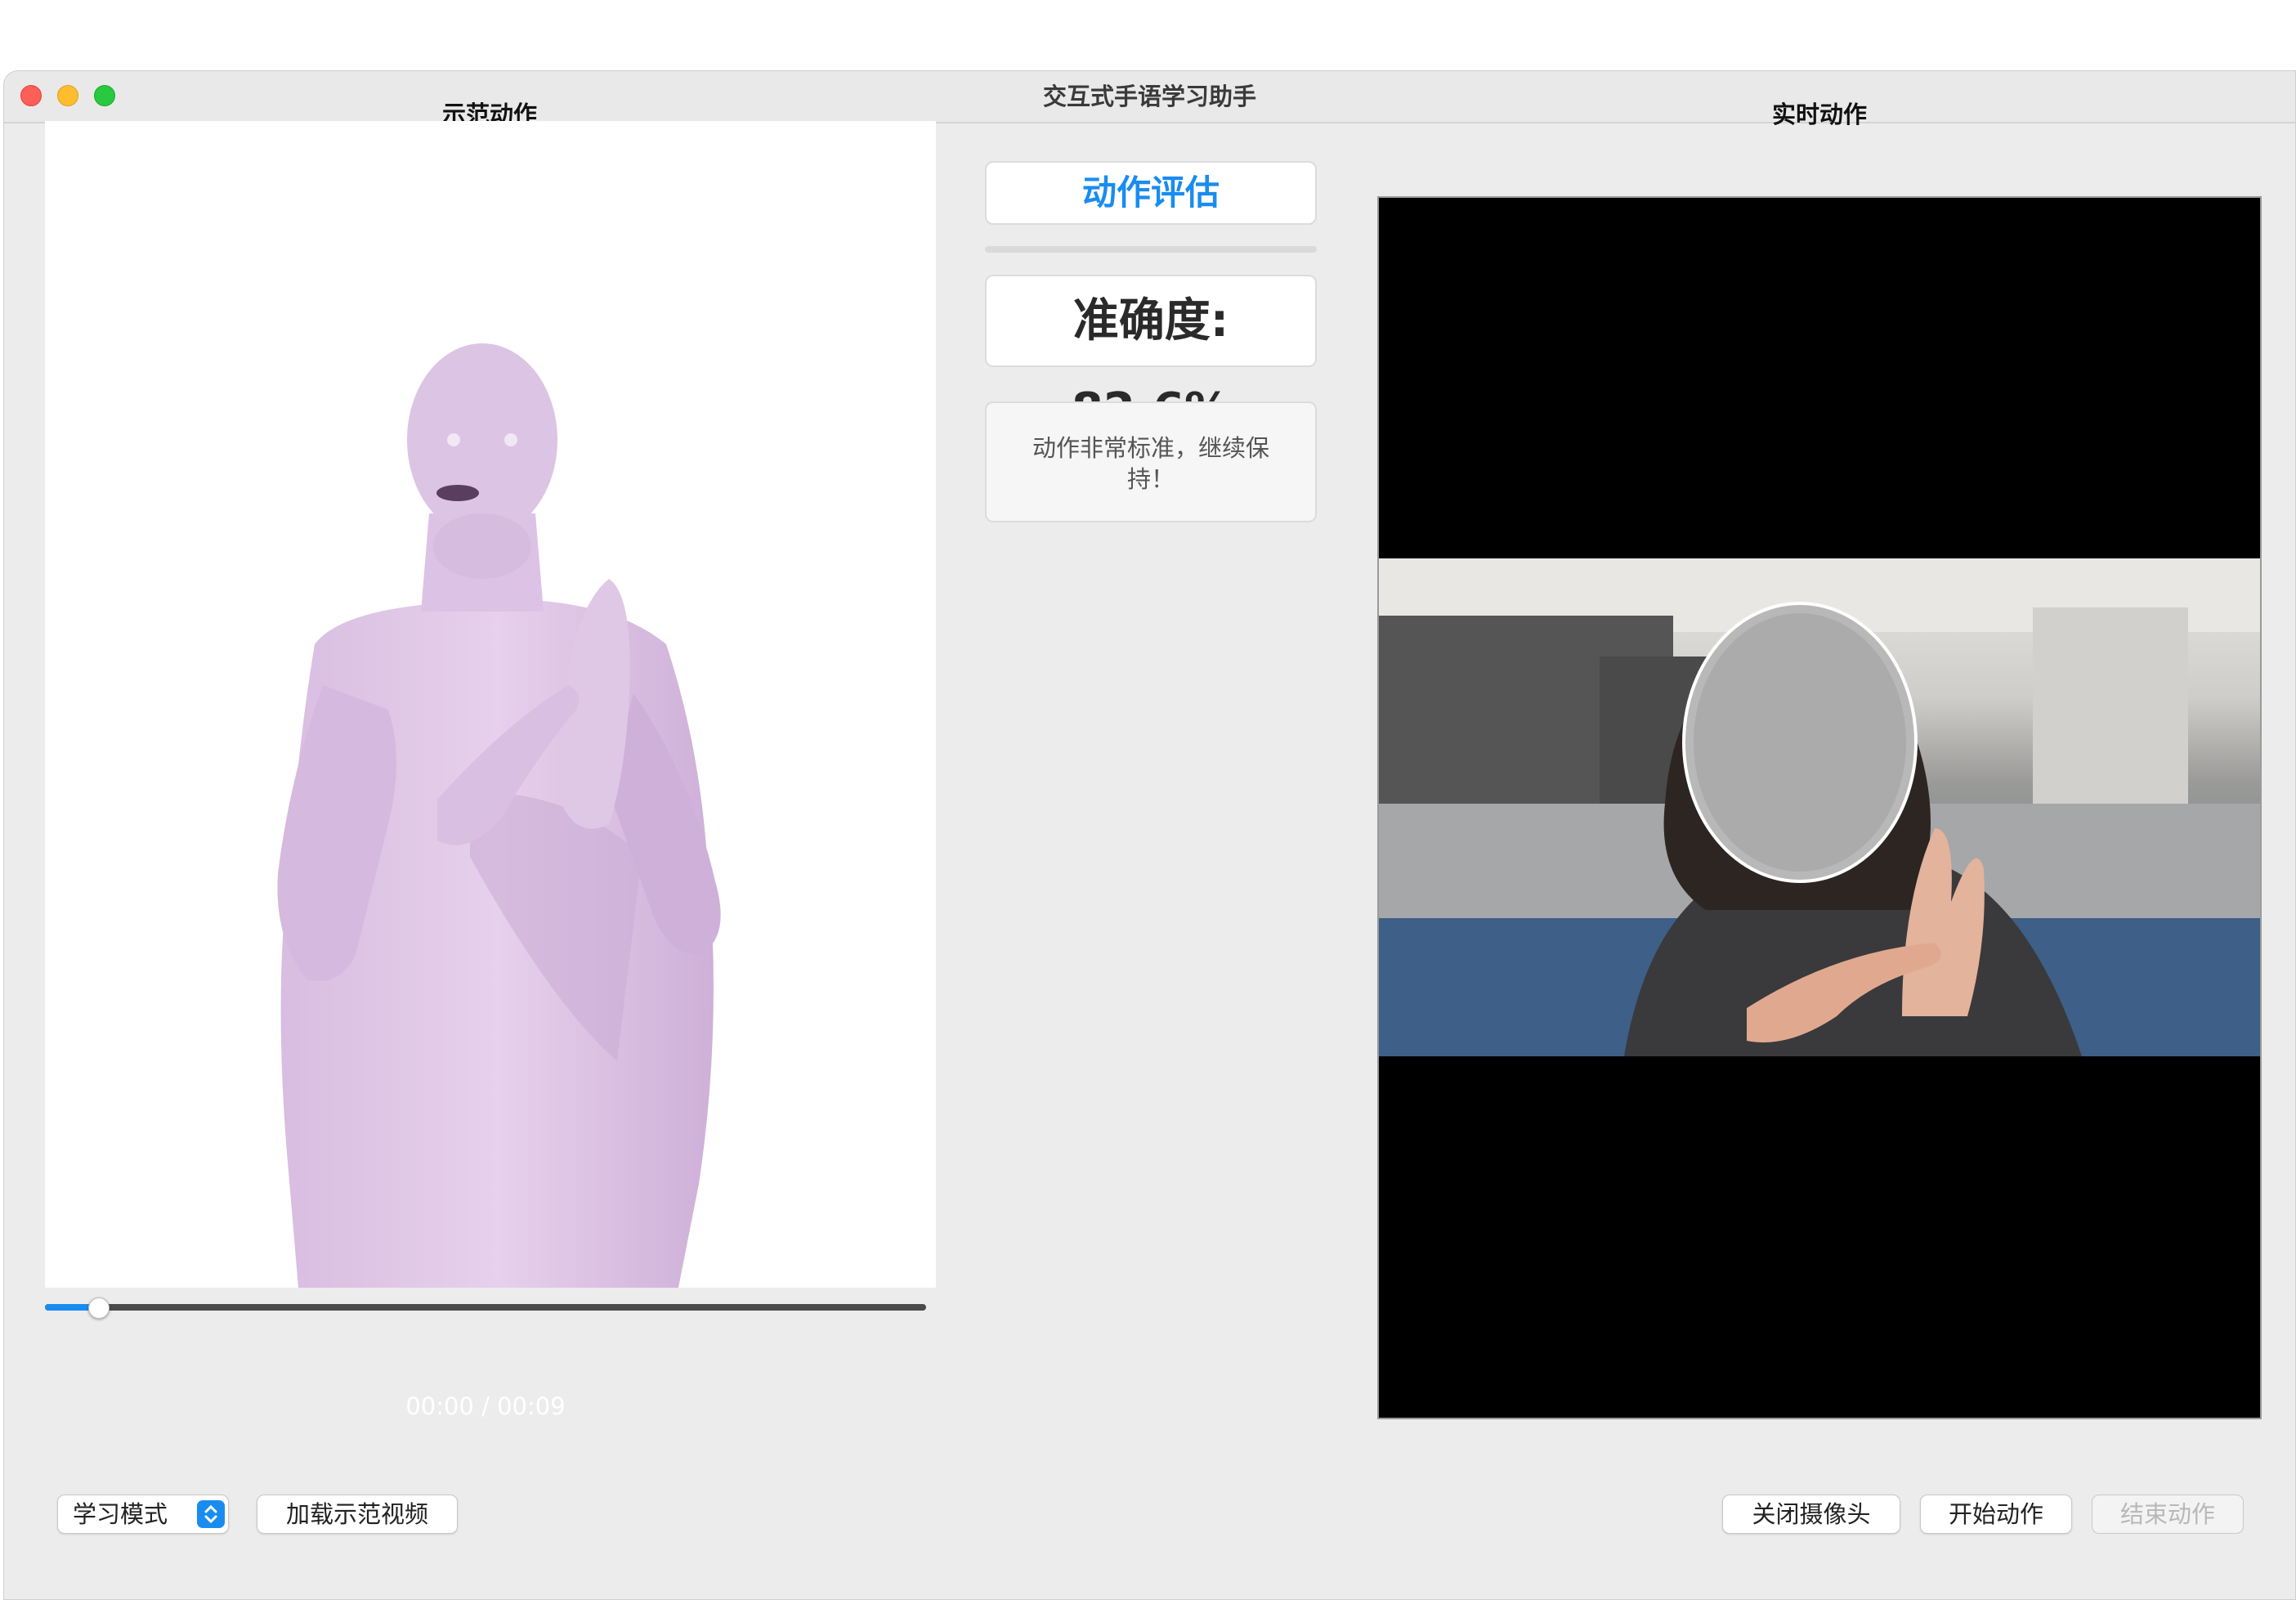 This screenshot has width=2296, height=1600. What do you see at coordinates (486, 1406) in the screenshot?
I see `video-time-label: 00:00 / 00:09` at bounding box center [486, 1406].